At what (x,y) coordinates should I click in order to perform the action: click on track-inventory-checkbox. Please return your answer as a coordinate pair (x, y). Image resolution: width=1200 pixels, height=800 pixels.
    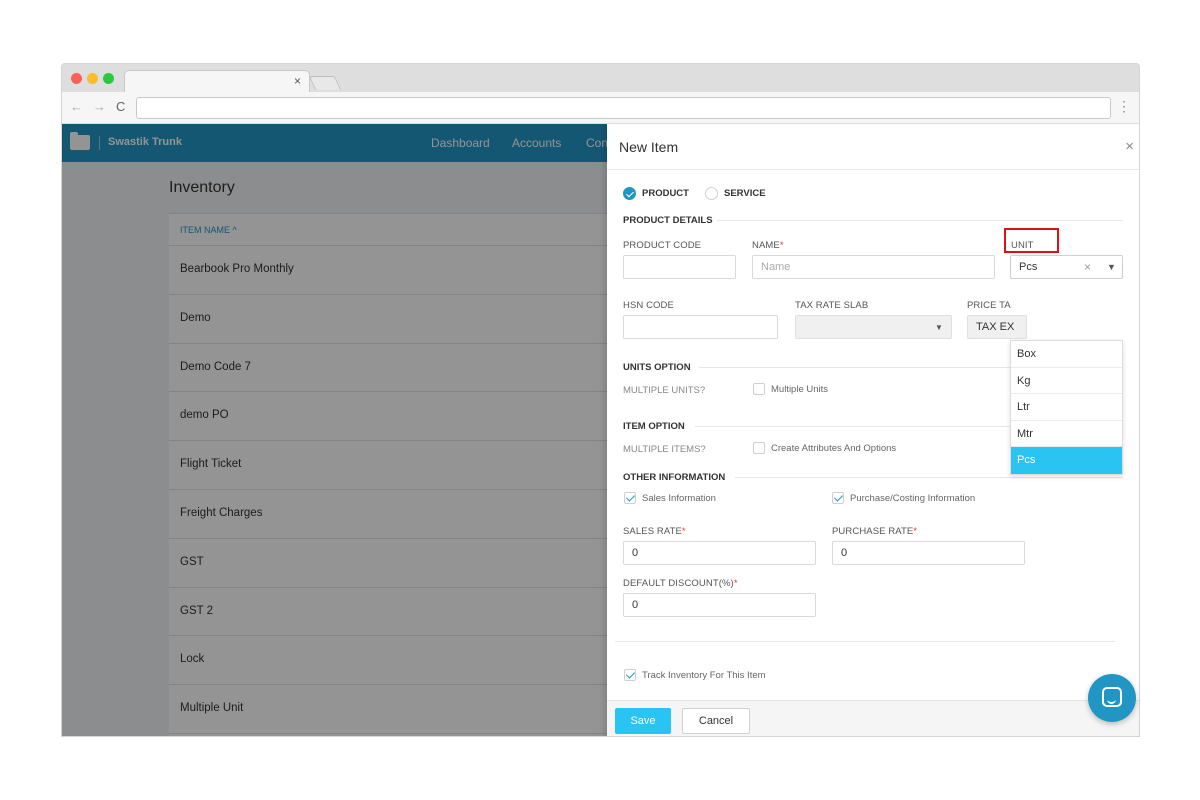
    Looking at the image, I should click on (630, 675).